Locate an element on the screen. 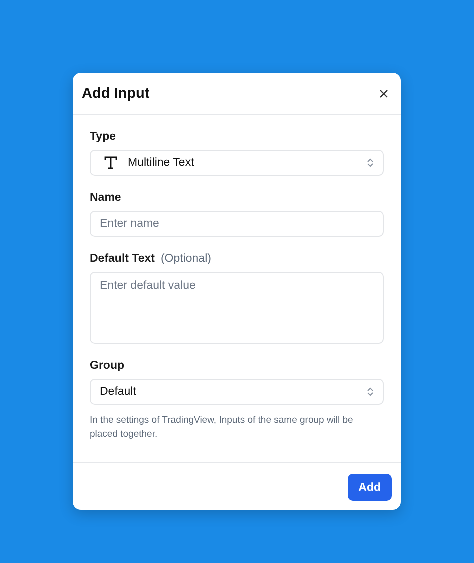 The width and height of the screenshot is (474, 563). close-icon is located at coordinates (384, 94).